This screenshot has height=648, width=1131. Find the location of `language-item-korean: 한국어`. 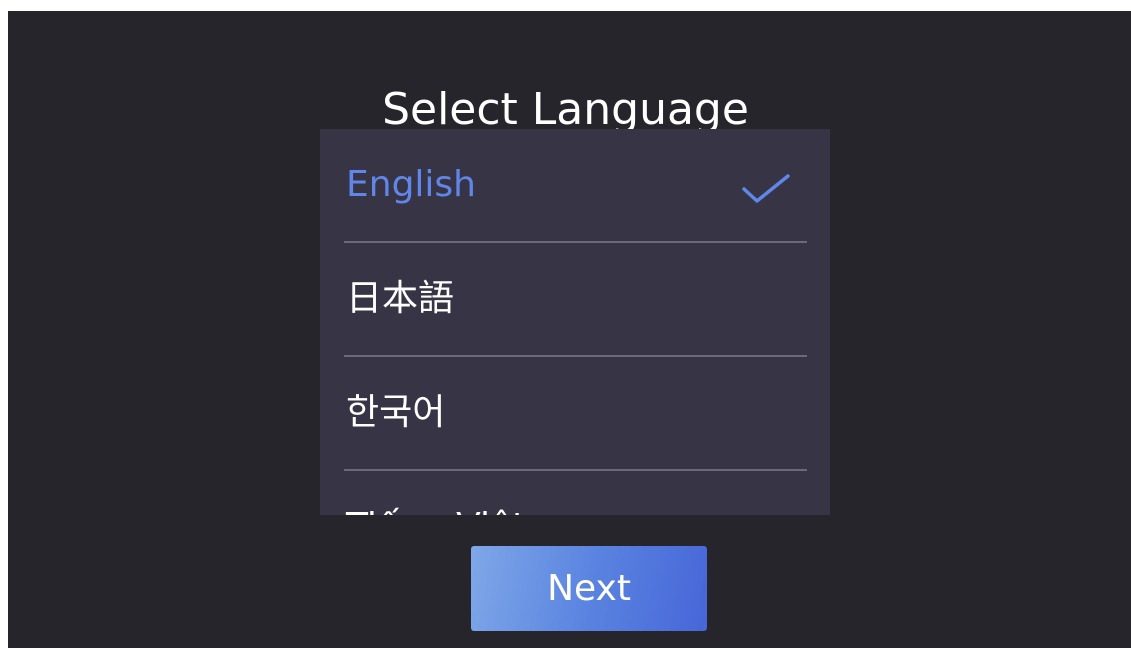

language-item-korean: 한국어 is located at coordinates (575, 414).